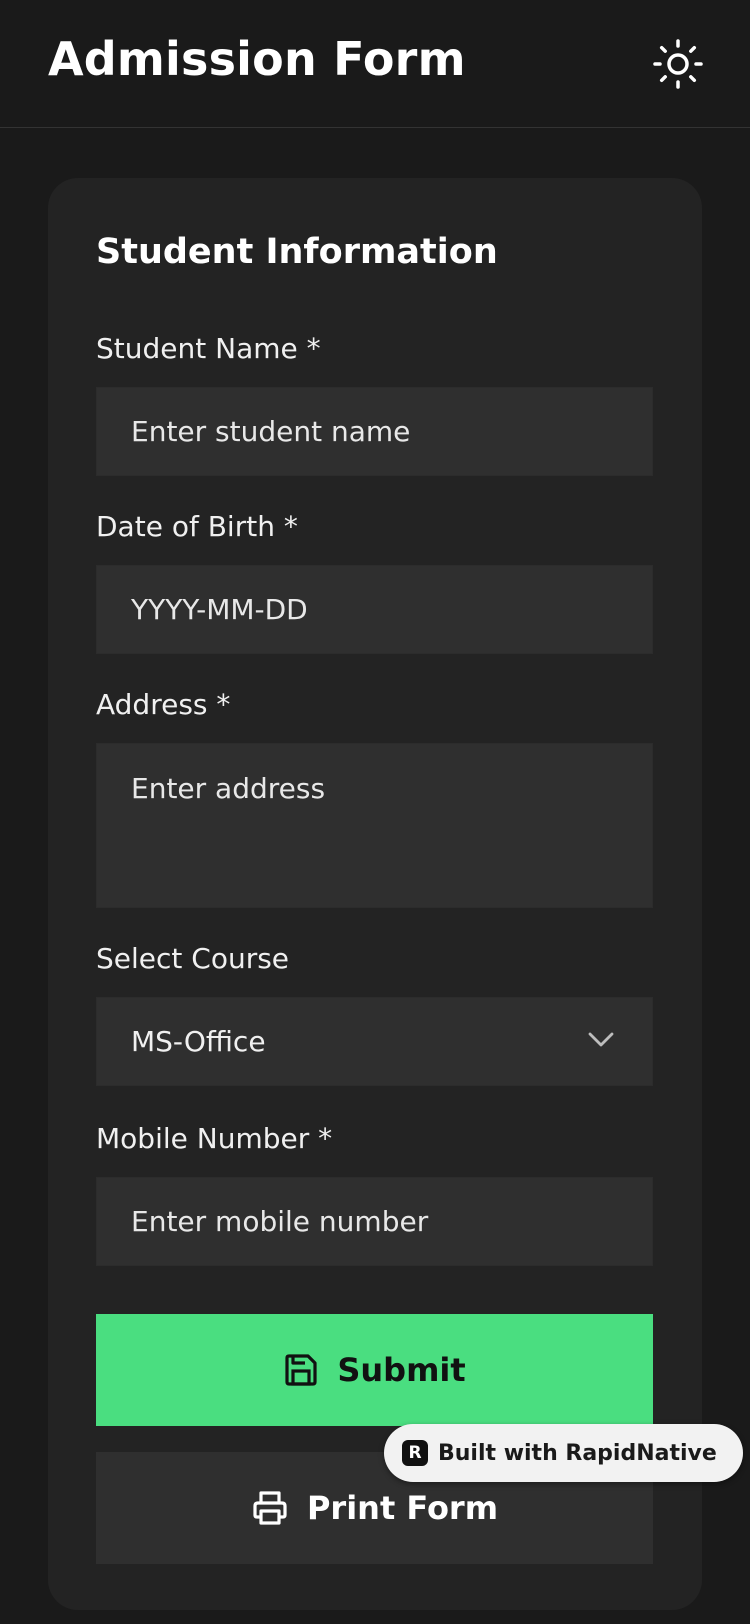 The height and width of the screenshot is (1624, 750). Describe the element at coordinates (374, 431) in the screenshot. I see `student-name-input` at that location.